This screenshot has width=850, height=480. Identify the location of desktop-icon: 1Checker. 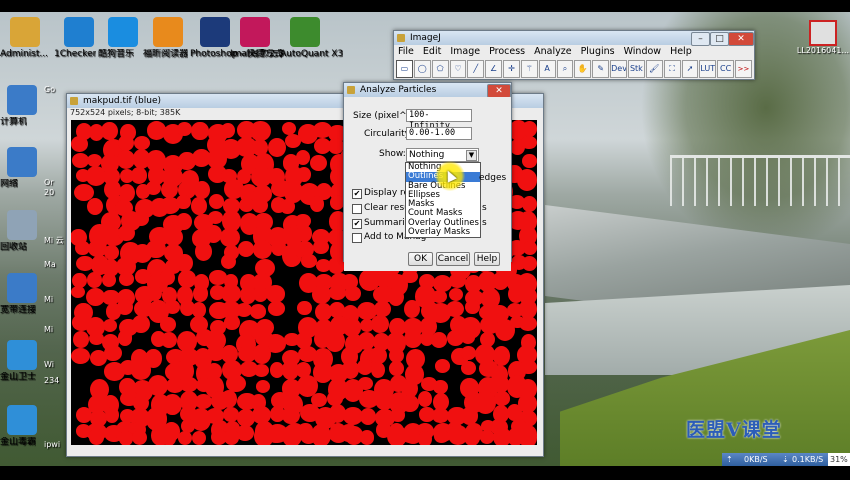
(79, 38).